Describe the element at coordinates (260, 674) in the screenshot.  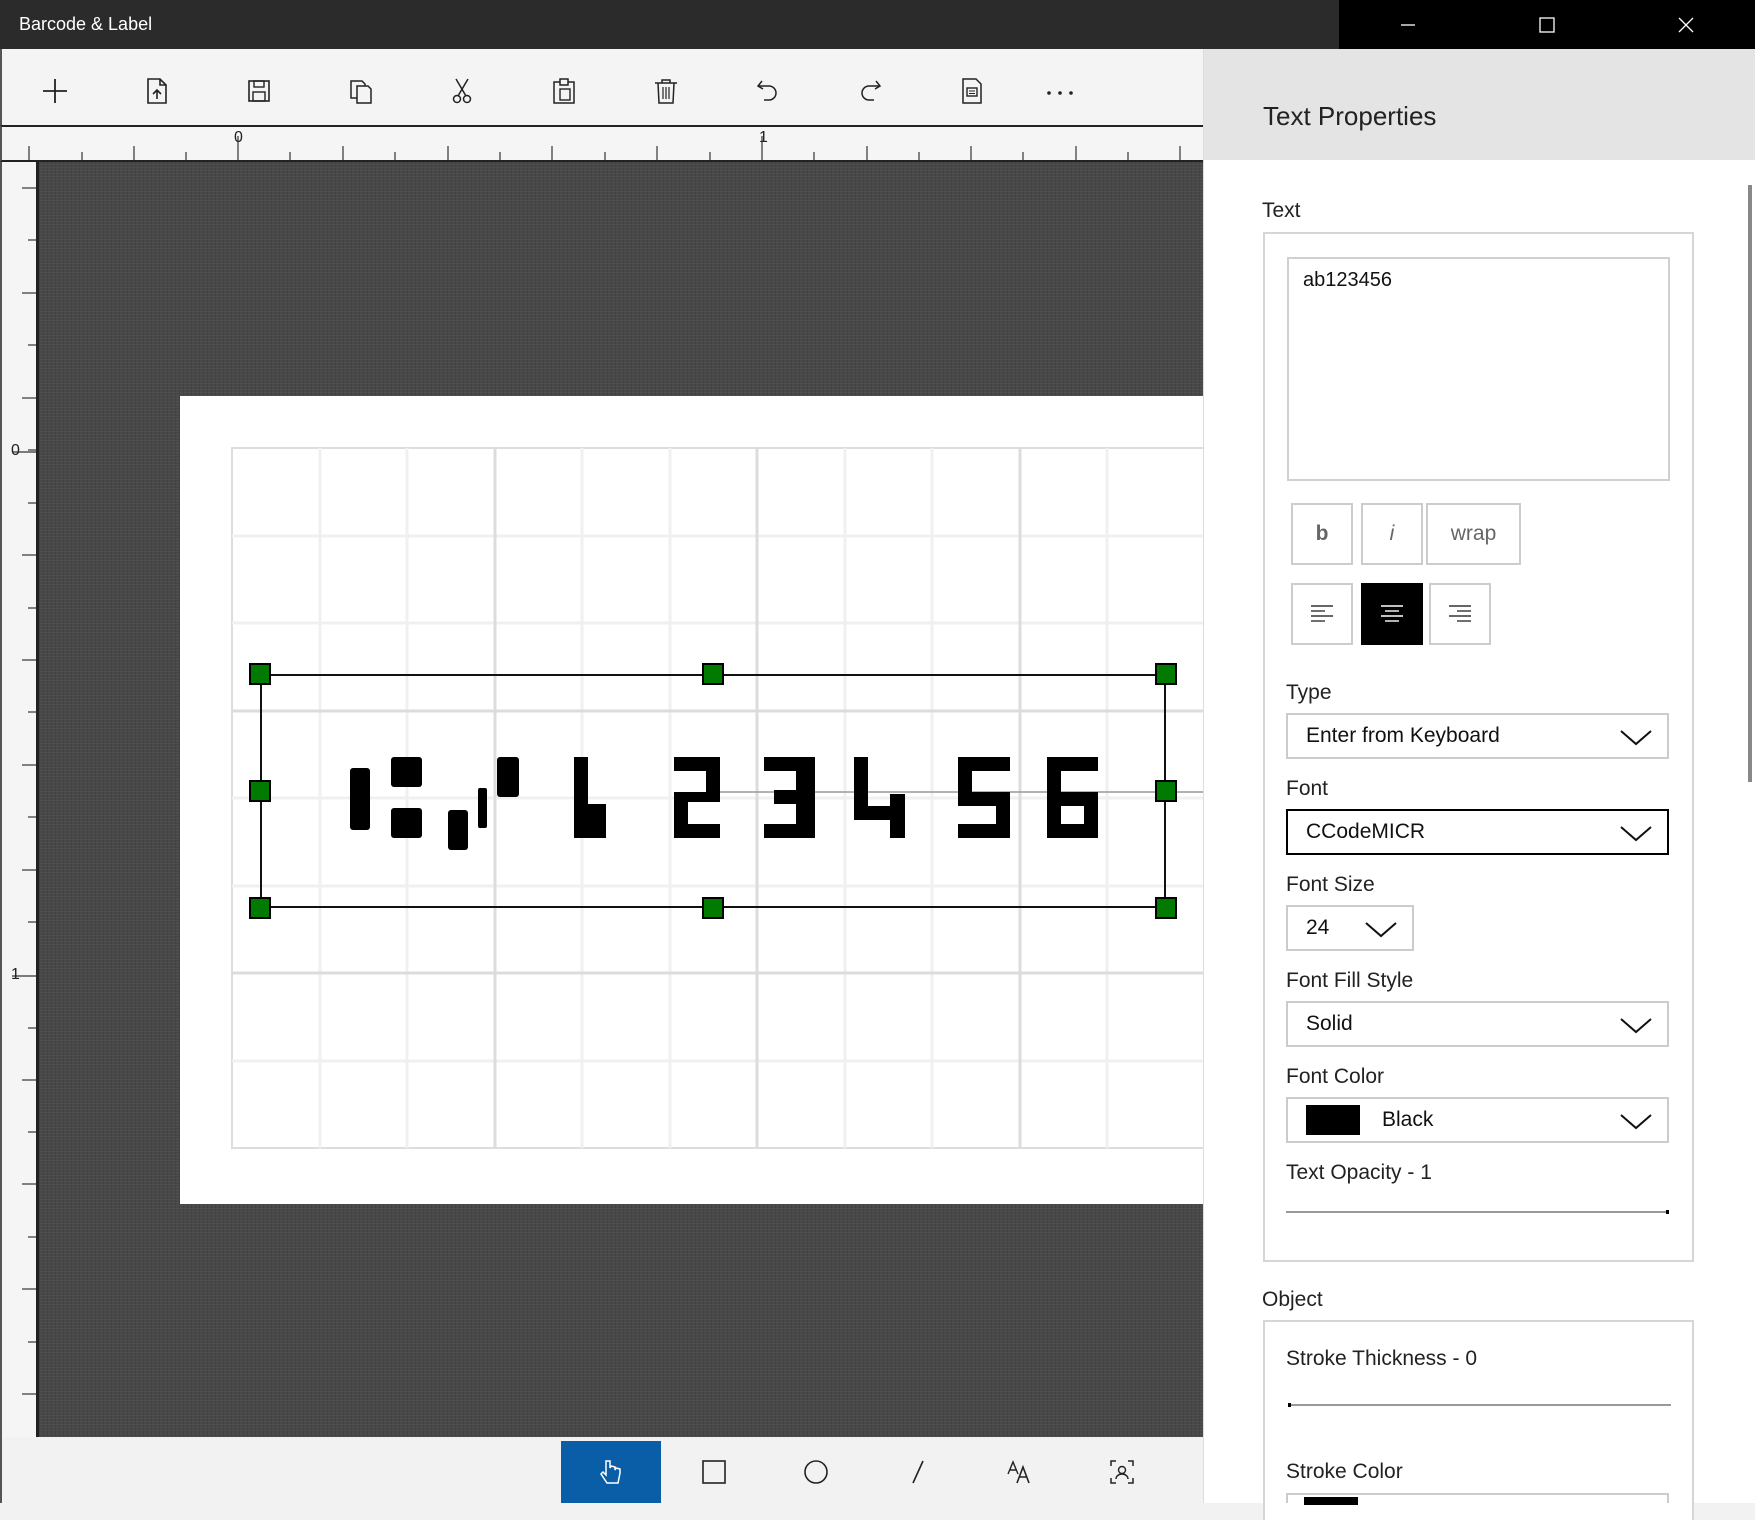
I see `resize-handle-top-left` at that location.